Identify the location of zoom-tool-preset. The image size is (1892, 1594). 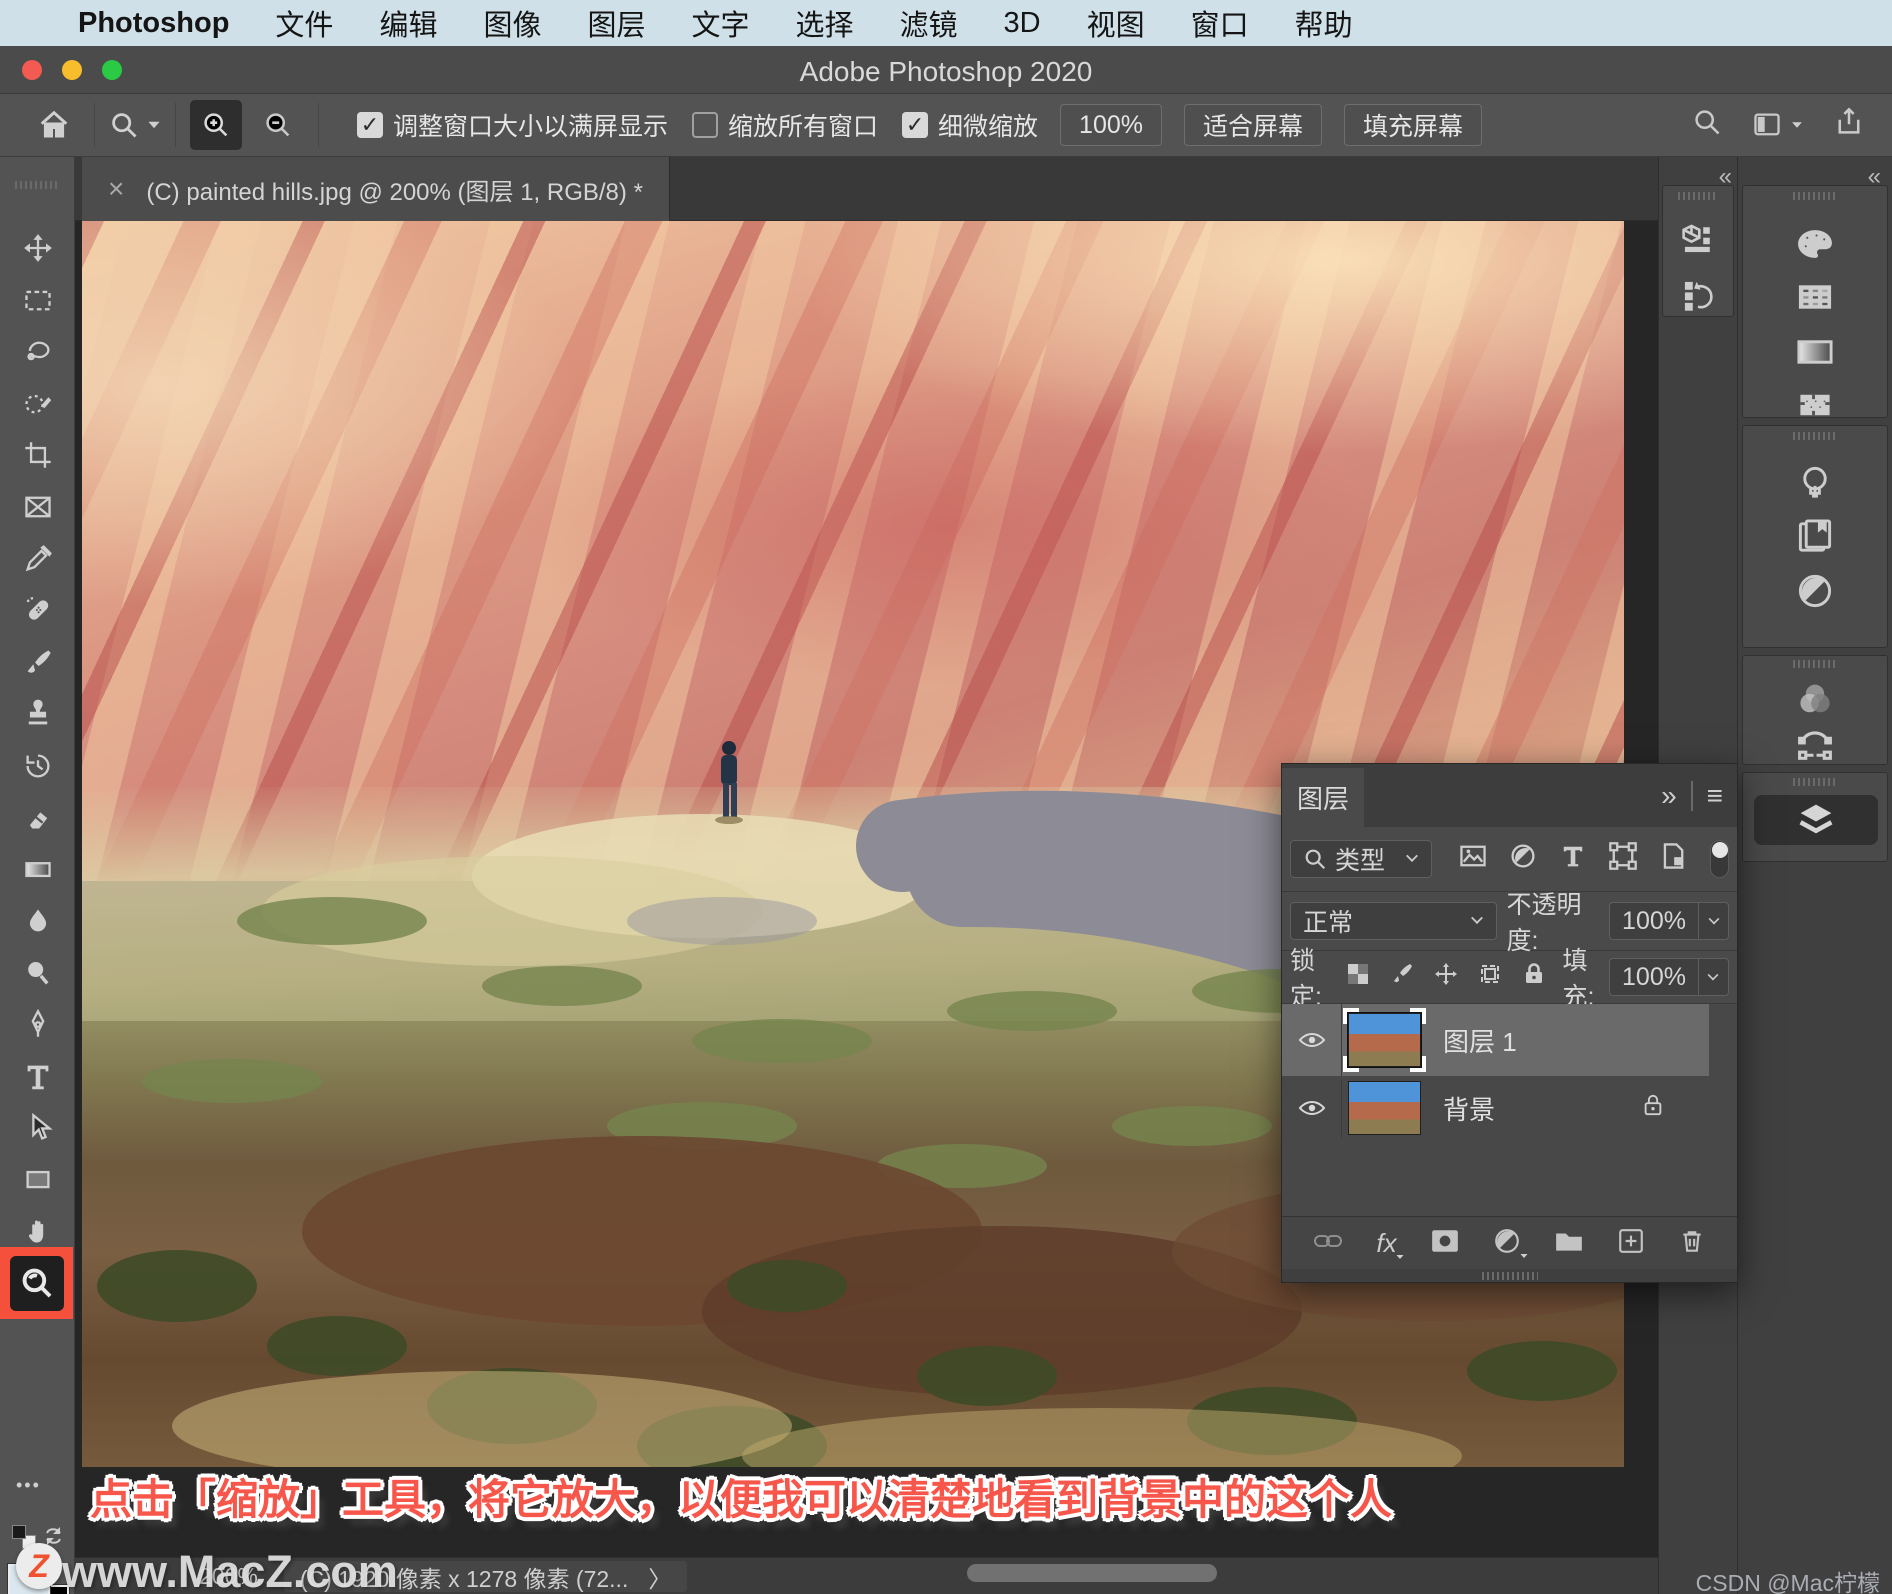
(135, 125).